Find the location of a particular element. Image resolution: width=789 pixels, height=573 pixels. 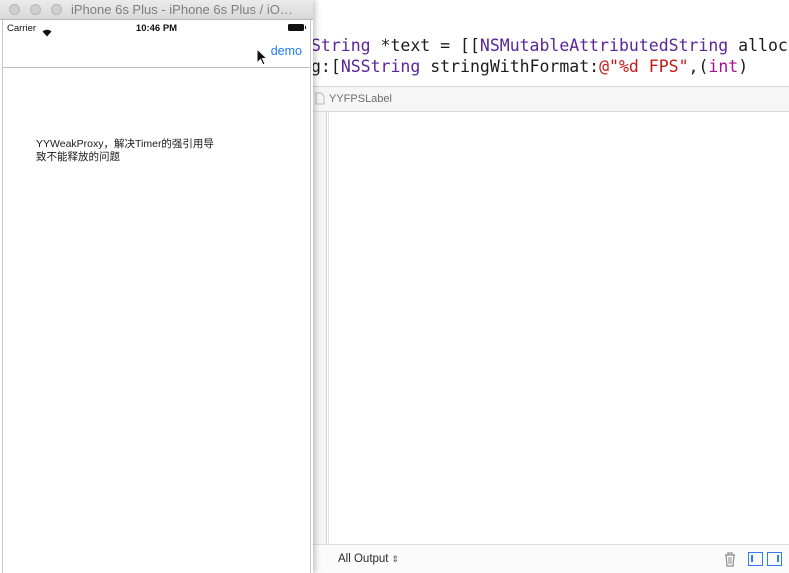

list-item-title: YYWeakProxy，解决Timer的强引用导致不能释放的问题 is located at coordinates (125, 150).